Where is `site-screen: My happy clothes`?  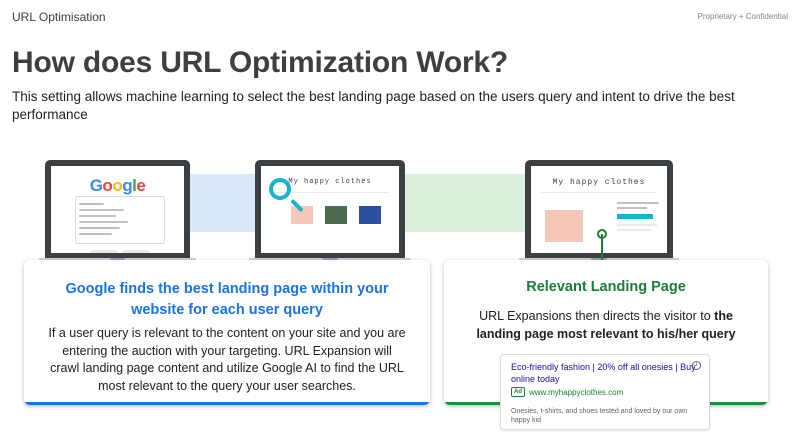
site-screen: My happy clothes is located at coordinates (330, 209).